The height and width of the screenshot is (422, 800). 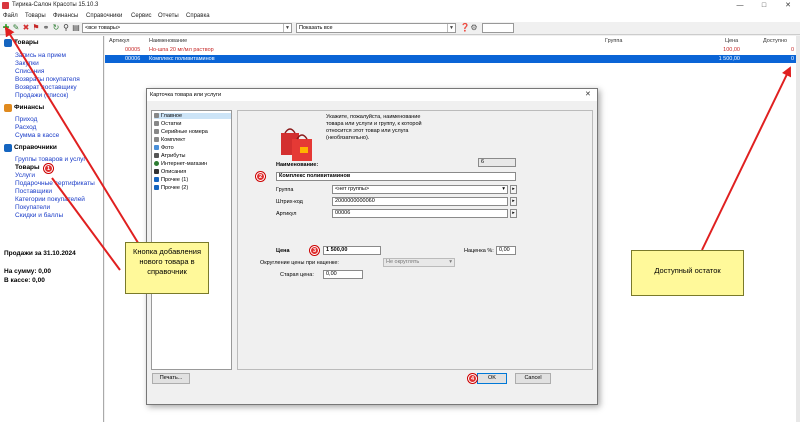 What do you see at coordinates (289, 202) in the screenshot?
I see `barcode-label: Штрих-код` at bounding box center [289, 202].